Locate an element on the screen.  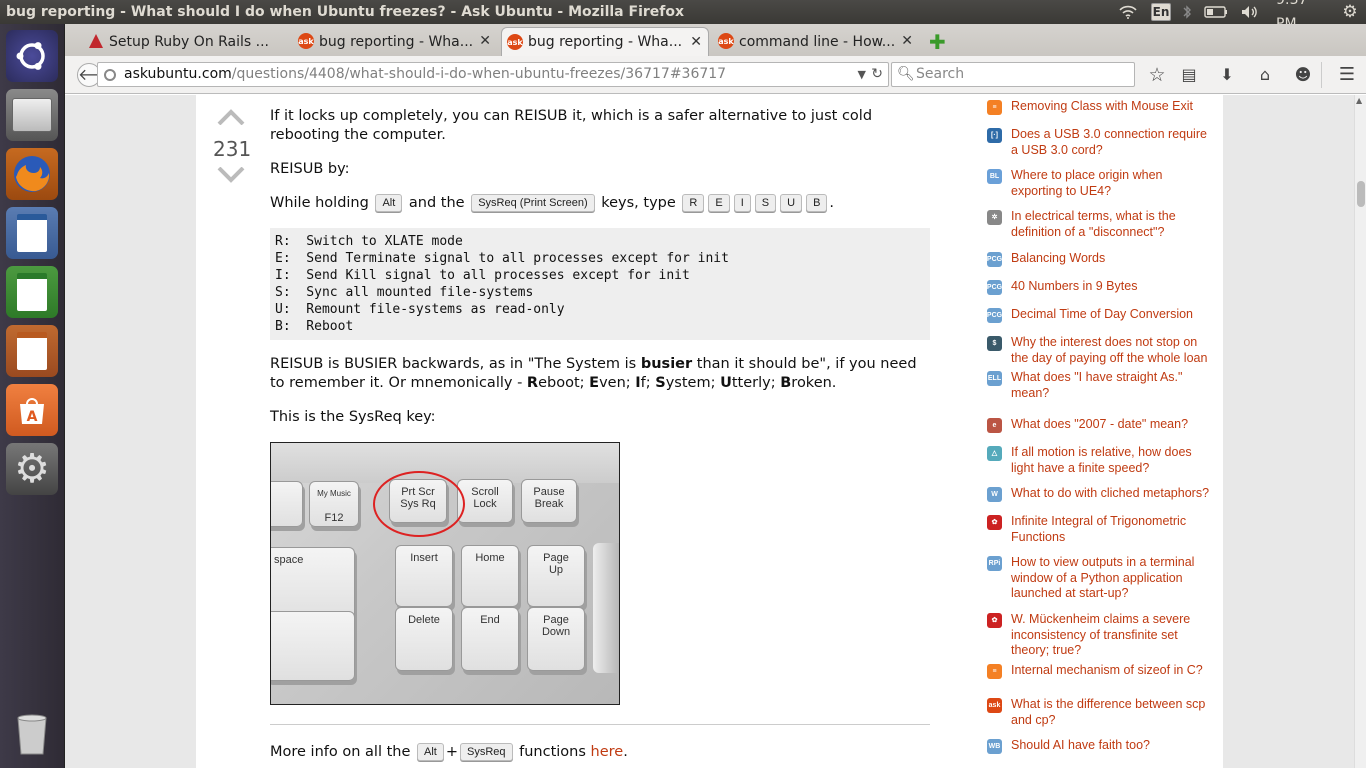
stackoverflow-icon: ≡ is located at coordinates (994, 107).